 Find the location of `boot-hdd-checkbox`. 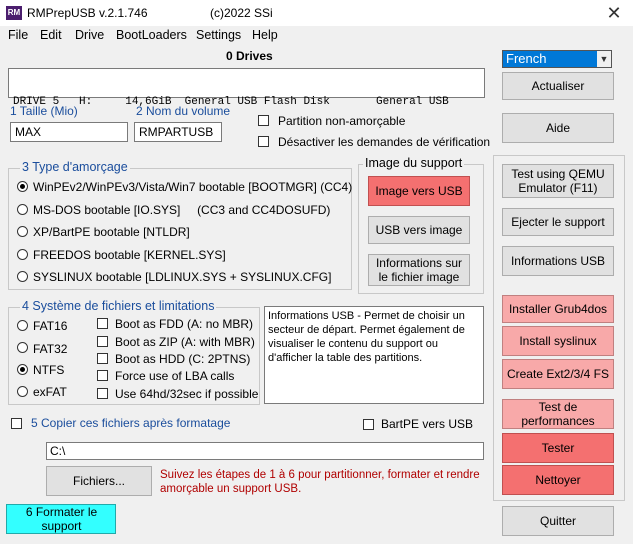

boot-hdd-checkbox is located at coordinates (102, 358).